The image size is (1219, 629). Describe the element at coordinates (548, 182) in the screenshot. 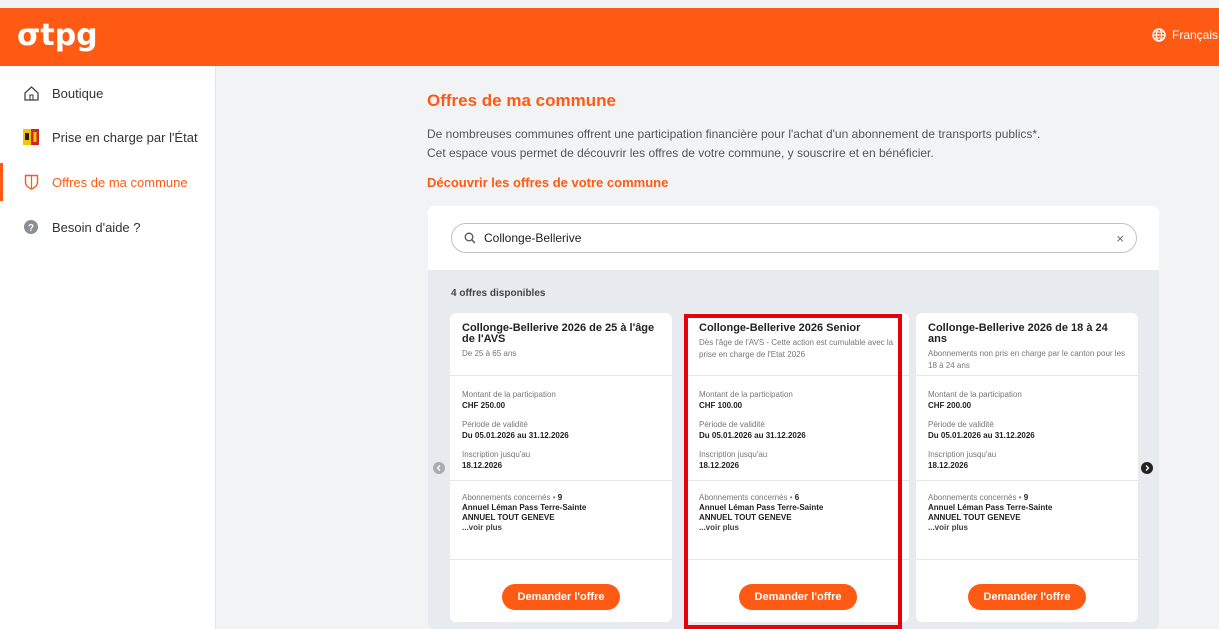

I see `section-subtitle: Découvrir les offres de votre commune` at that location.